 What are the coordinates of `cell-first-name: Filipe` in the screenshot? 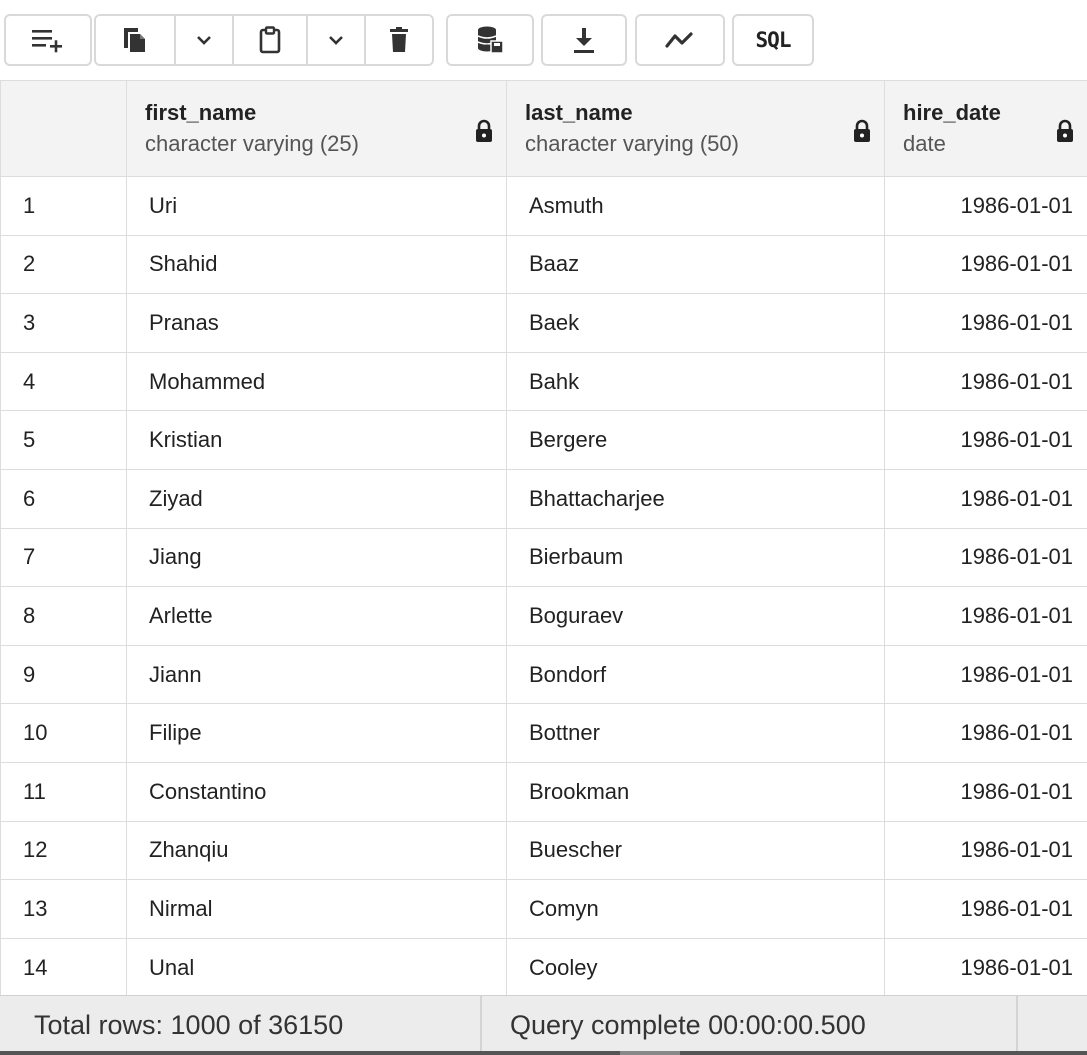 It's located at (316, 733).